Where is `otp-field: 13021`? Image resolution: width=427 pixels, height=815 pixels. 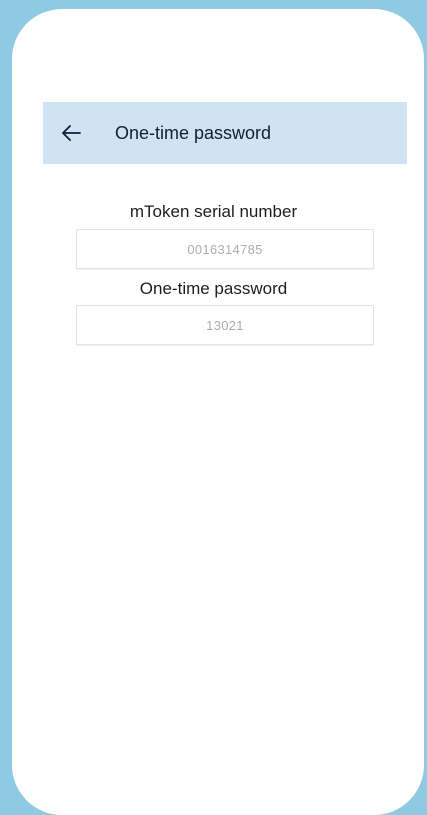
otp-field: 13021 is located at coordinates (225, 325).